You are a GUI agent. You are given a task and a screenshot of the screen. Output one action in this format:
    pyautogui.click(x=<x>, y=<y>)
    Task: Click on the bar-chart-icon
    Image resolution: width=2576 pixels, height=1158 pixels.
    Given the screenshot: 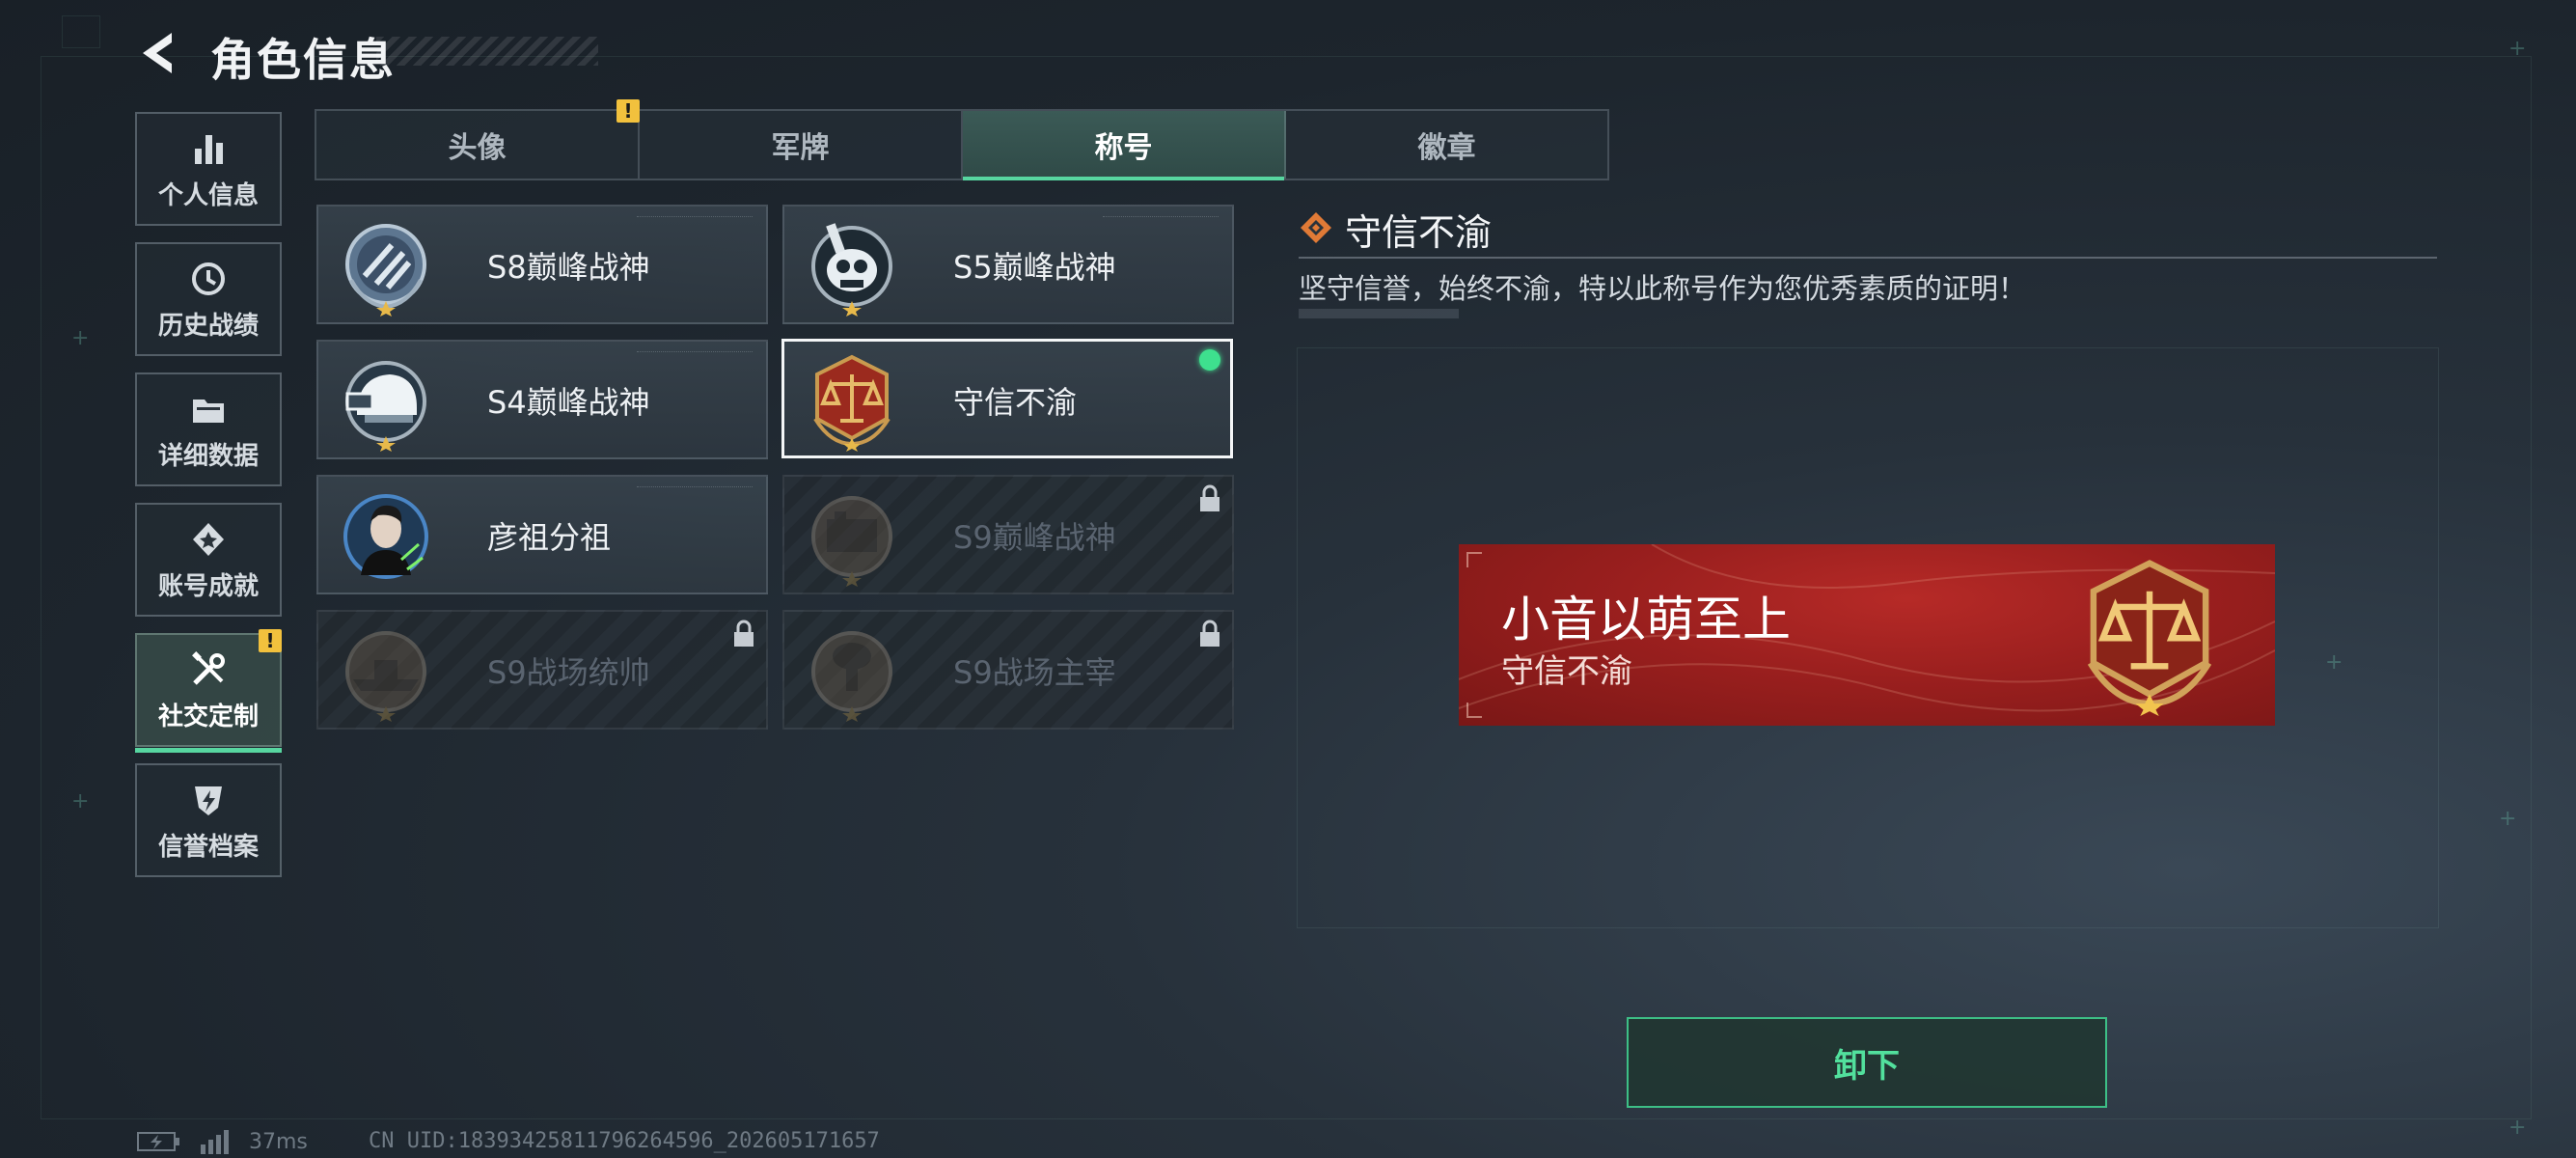 What is the action you would take?
    pyautogui.click(x=208, y=148)
    